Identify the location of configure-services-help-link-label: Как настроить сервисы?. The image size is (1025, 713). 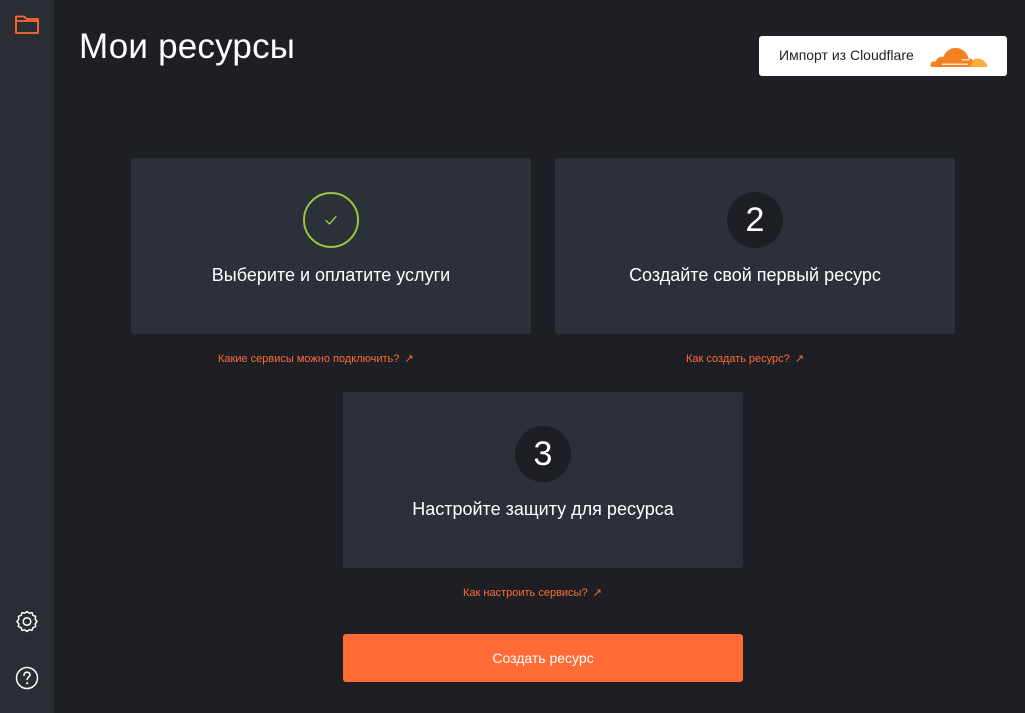
(525, 593).